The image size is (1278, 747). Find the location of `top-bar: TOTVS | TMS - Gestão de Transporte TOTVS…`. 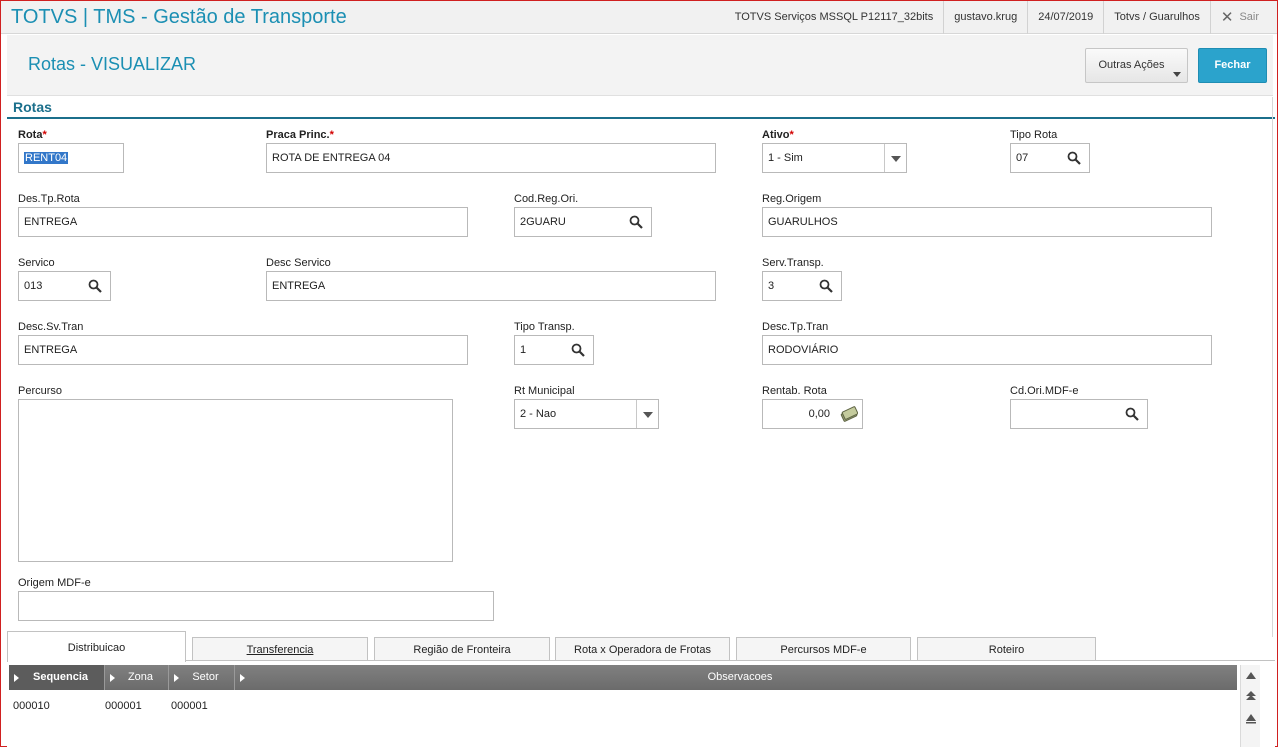

top-bar: TOTVS | TMS - Gestão de Transporte TOTVS… is located at coordinates (639, 17).